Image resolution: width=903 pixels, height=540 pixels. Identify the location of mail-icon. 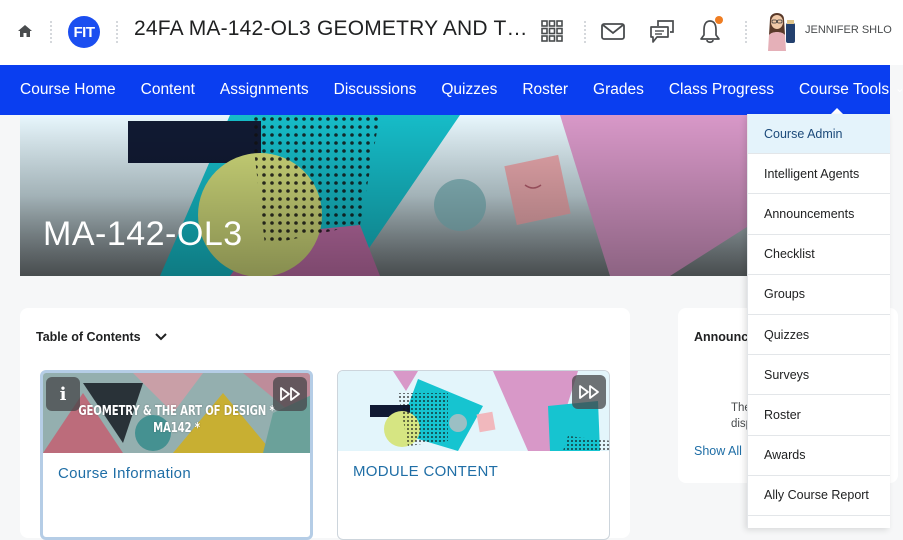
(613, 31).